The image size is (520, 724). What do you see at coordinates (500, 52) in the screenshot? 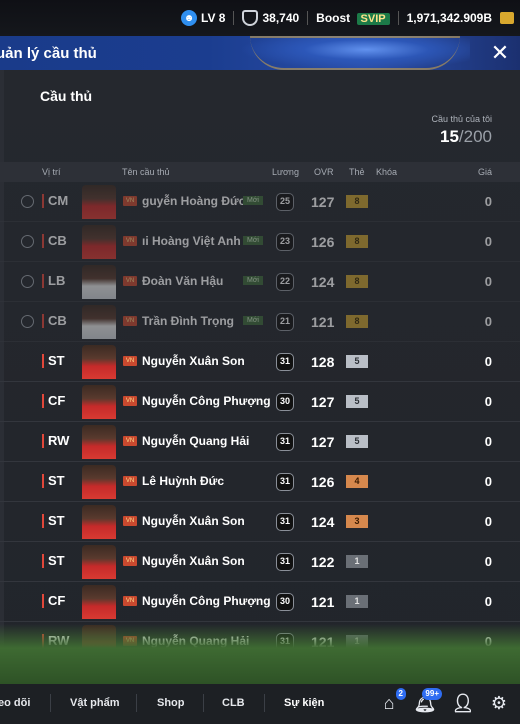
I see `close-button: ✕` at bounding box center [500, 52].